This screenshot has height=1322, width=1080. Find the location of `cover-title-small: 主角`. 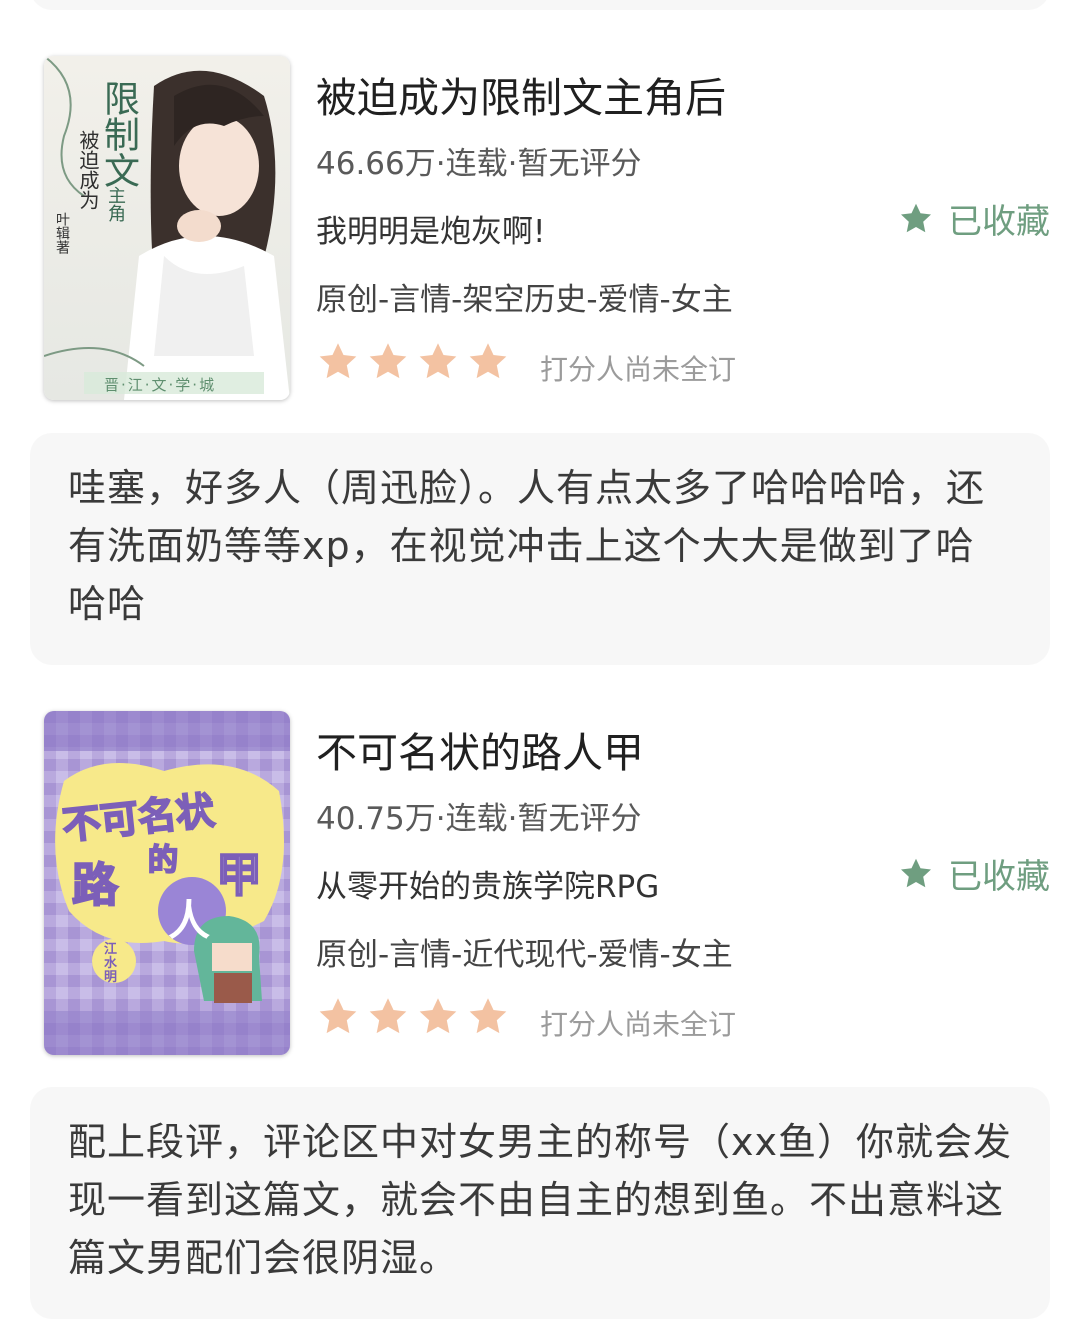

cover-title-small: 主角 is located at coordinates (115, 204).